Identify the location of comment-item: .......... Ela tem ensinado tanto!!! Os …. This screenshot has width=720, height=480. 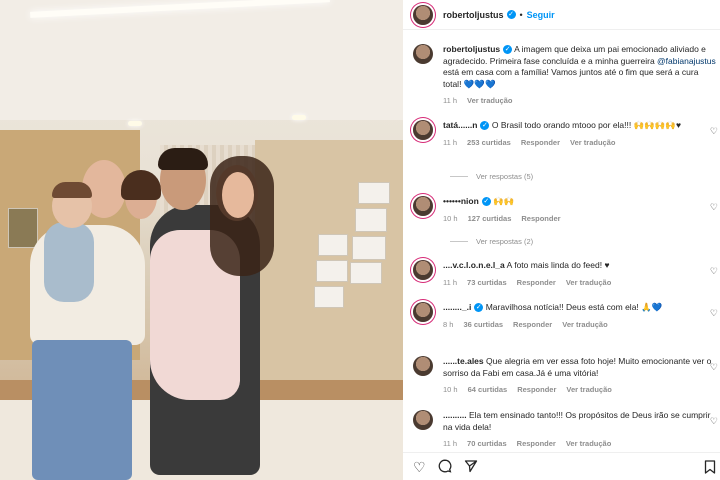
(565, 430).